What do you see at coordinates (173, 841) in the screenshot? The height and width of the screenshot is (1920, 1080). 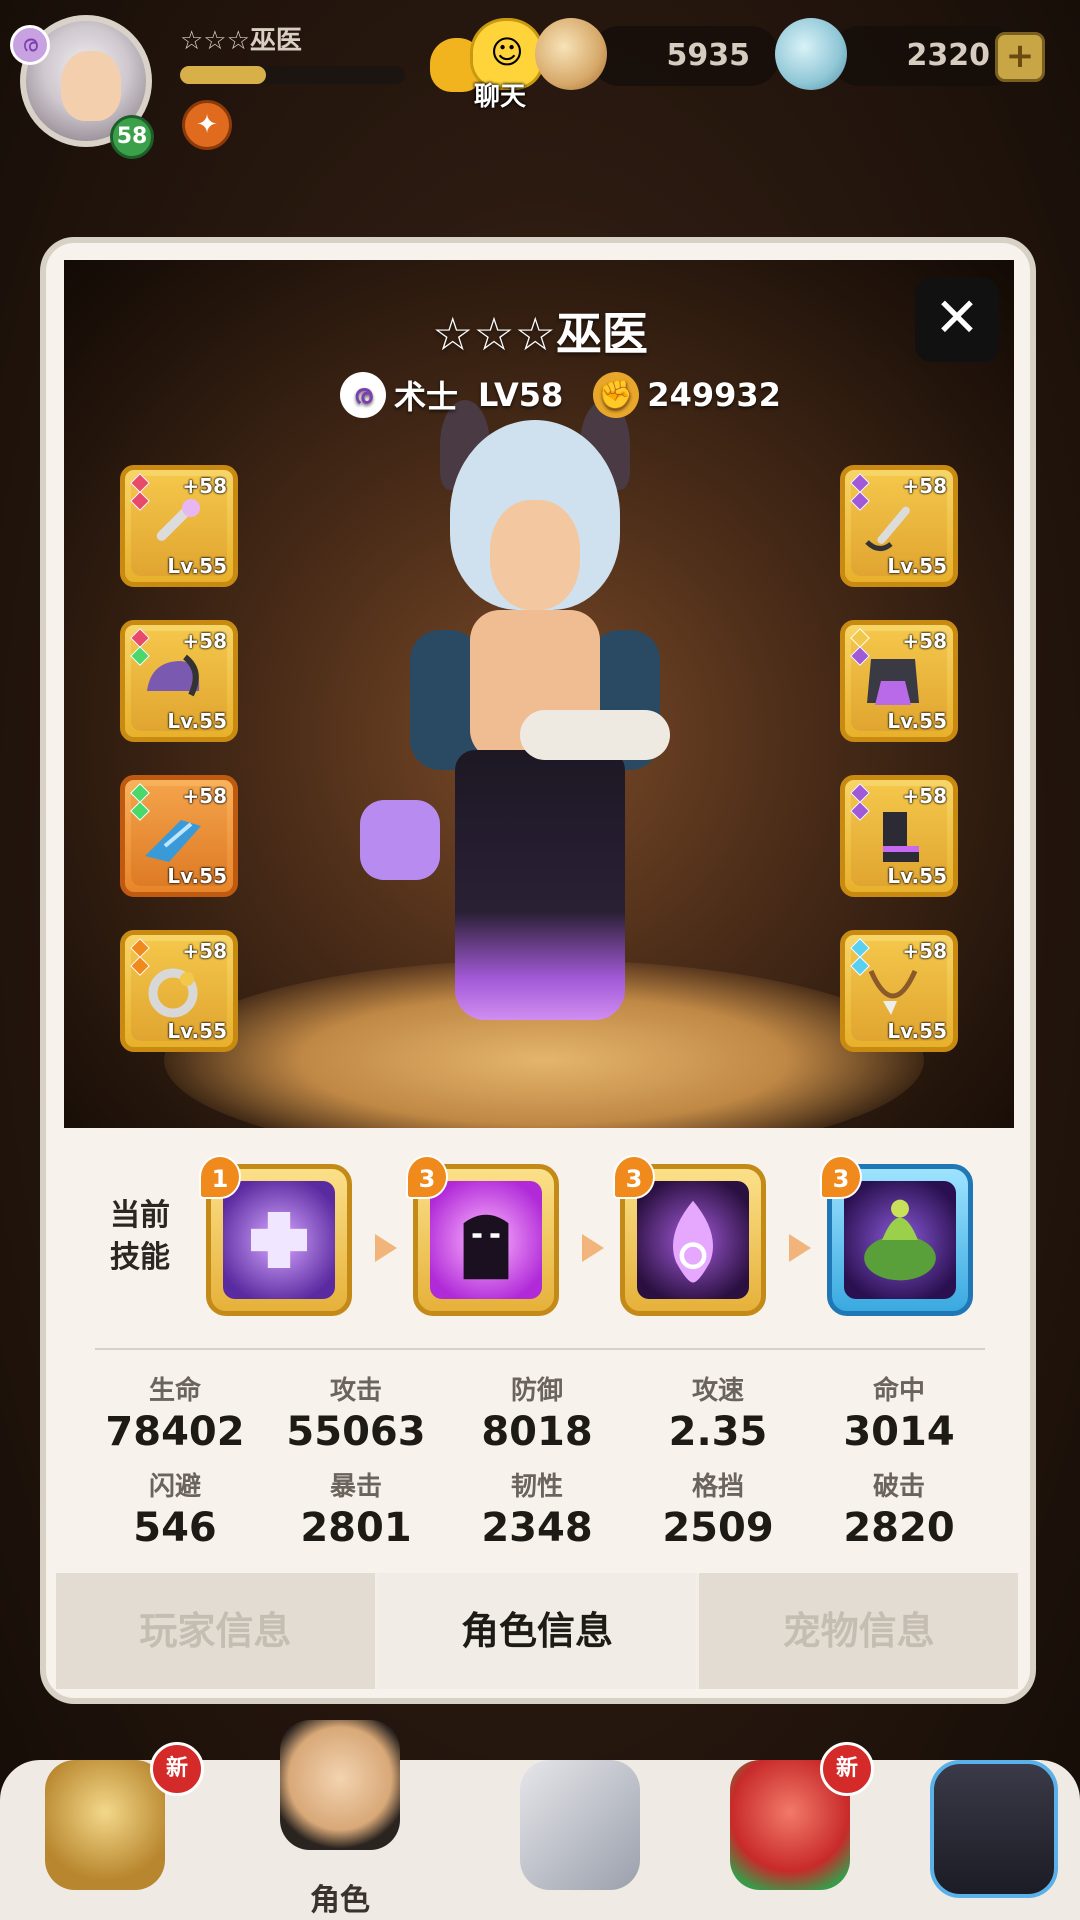 I see `bracer-icon` at bounding box center [173, 841].